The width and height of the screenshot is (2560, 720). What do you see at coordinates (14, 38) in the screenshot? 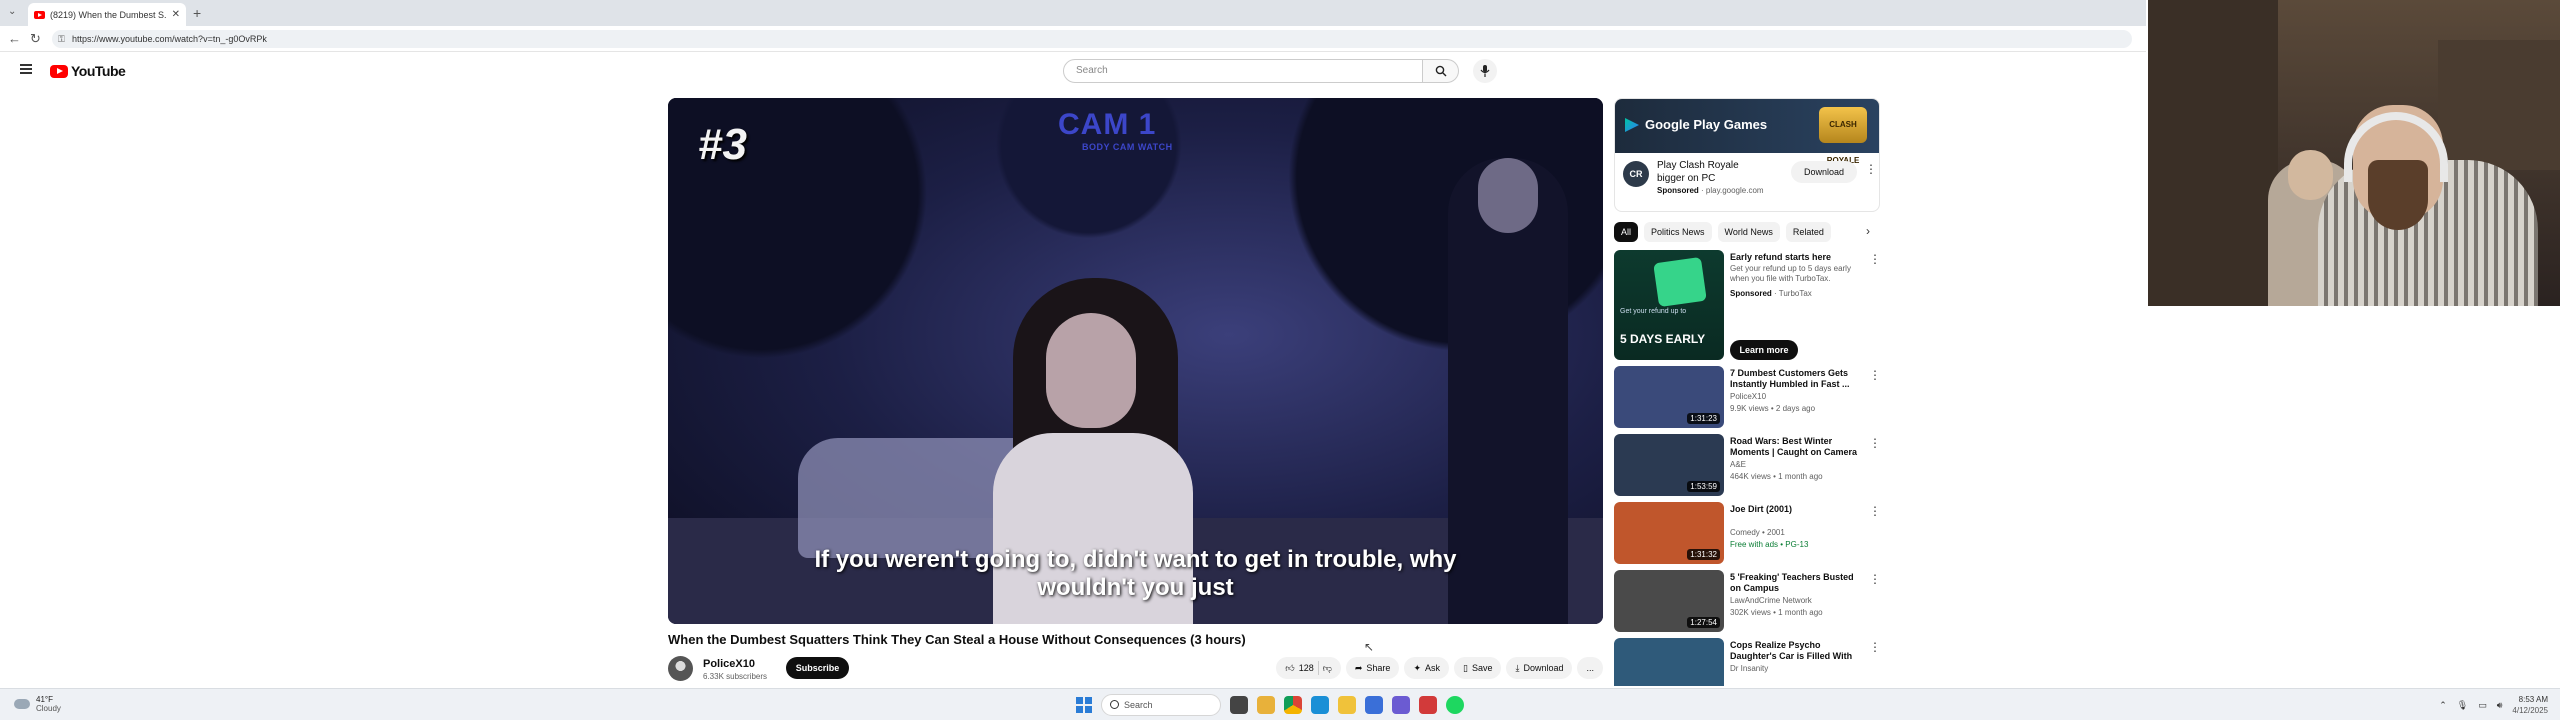
I see `back-icon: ←` at bounding box center [14, 38].